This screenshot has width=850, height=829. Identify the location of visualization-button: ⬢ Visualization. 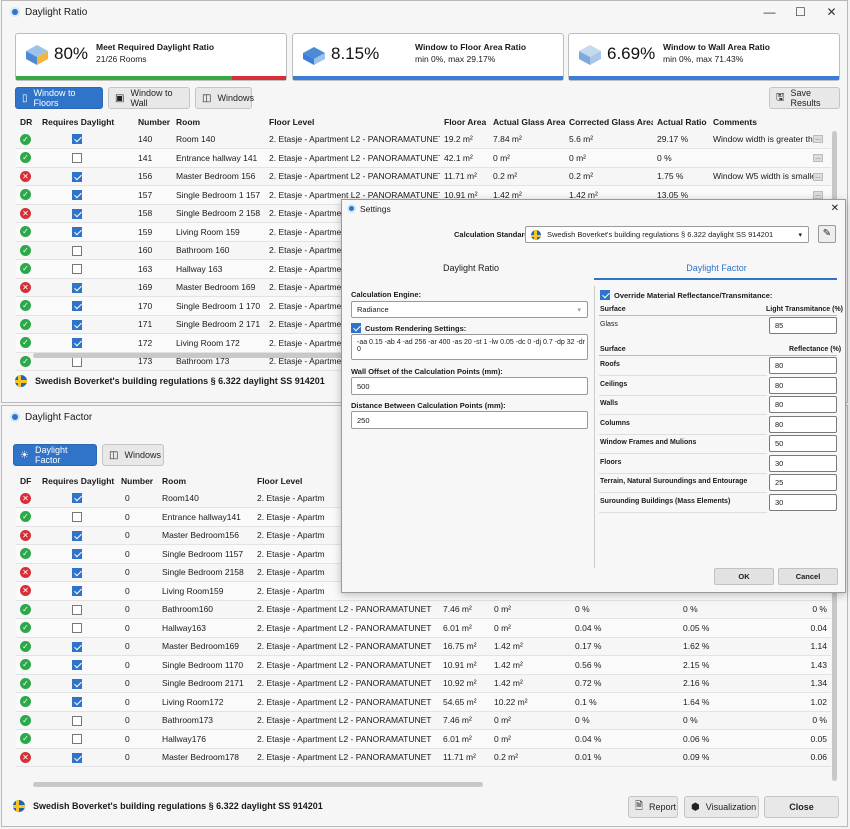
(721, 807).